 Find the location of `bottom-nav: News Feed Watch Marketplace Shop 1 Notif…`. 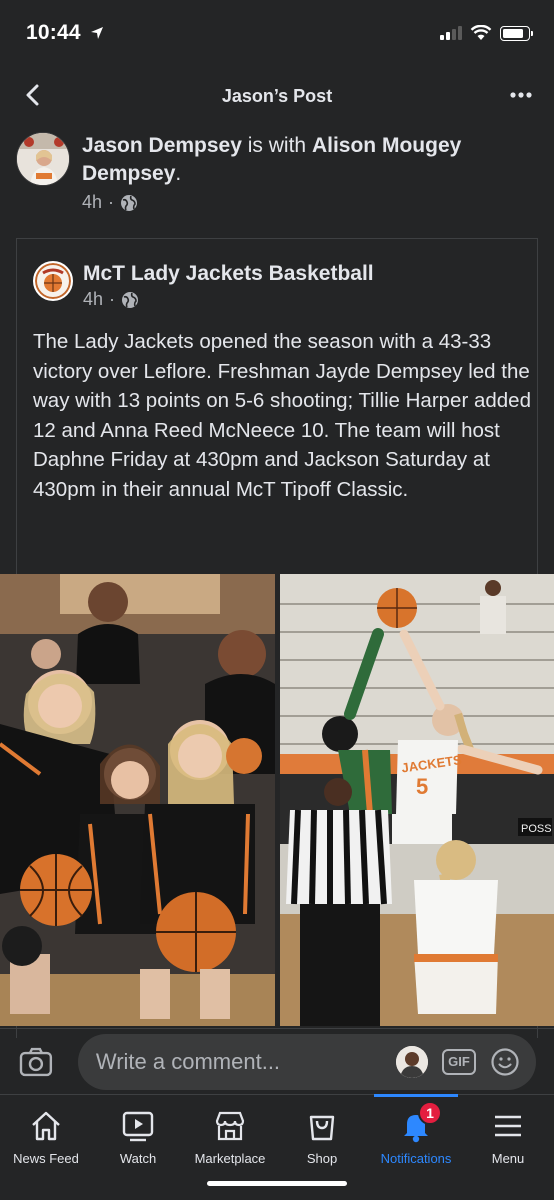

bottom-nav: News Feed Watch Marketplace Shop 1 Notif… is located at coordinates (277, 1147).